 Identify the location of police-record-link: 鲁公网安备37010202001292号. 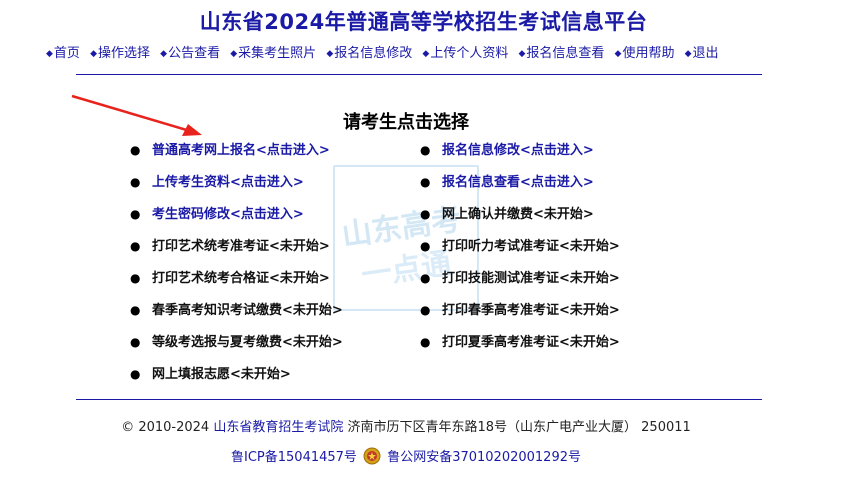
(484, 457).